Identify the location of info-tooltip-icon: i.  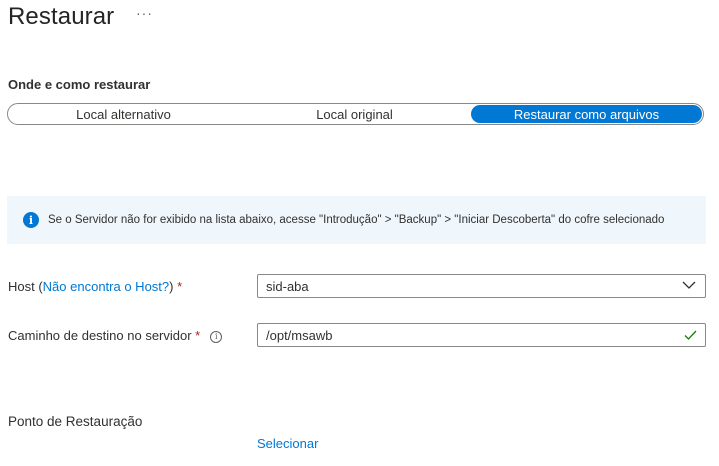
(216, 336).